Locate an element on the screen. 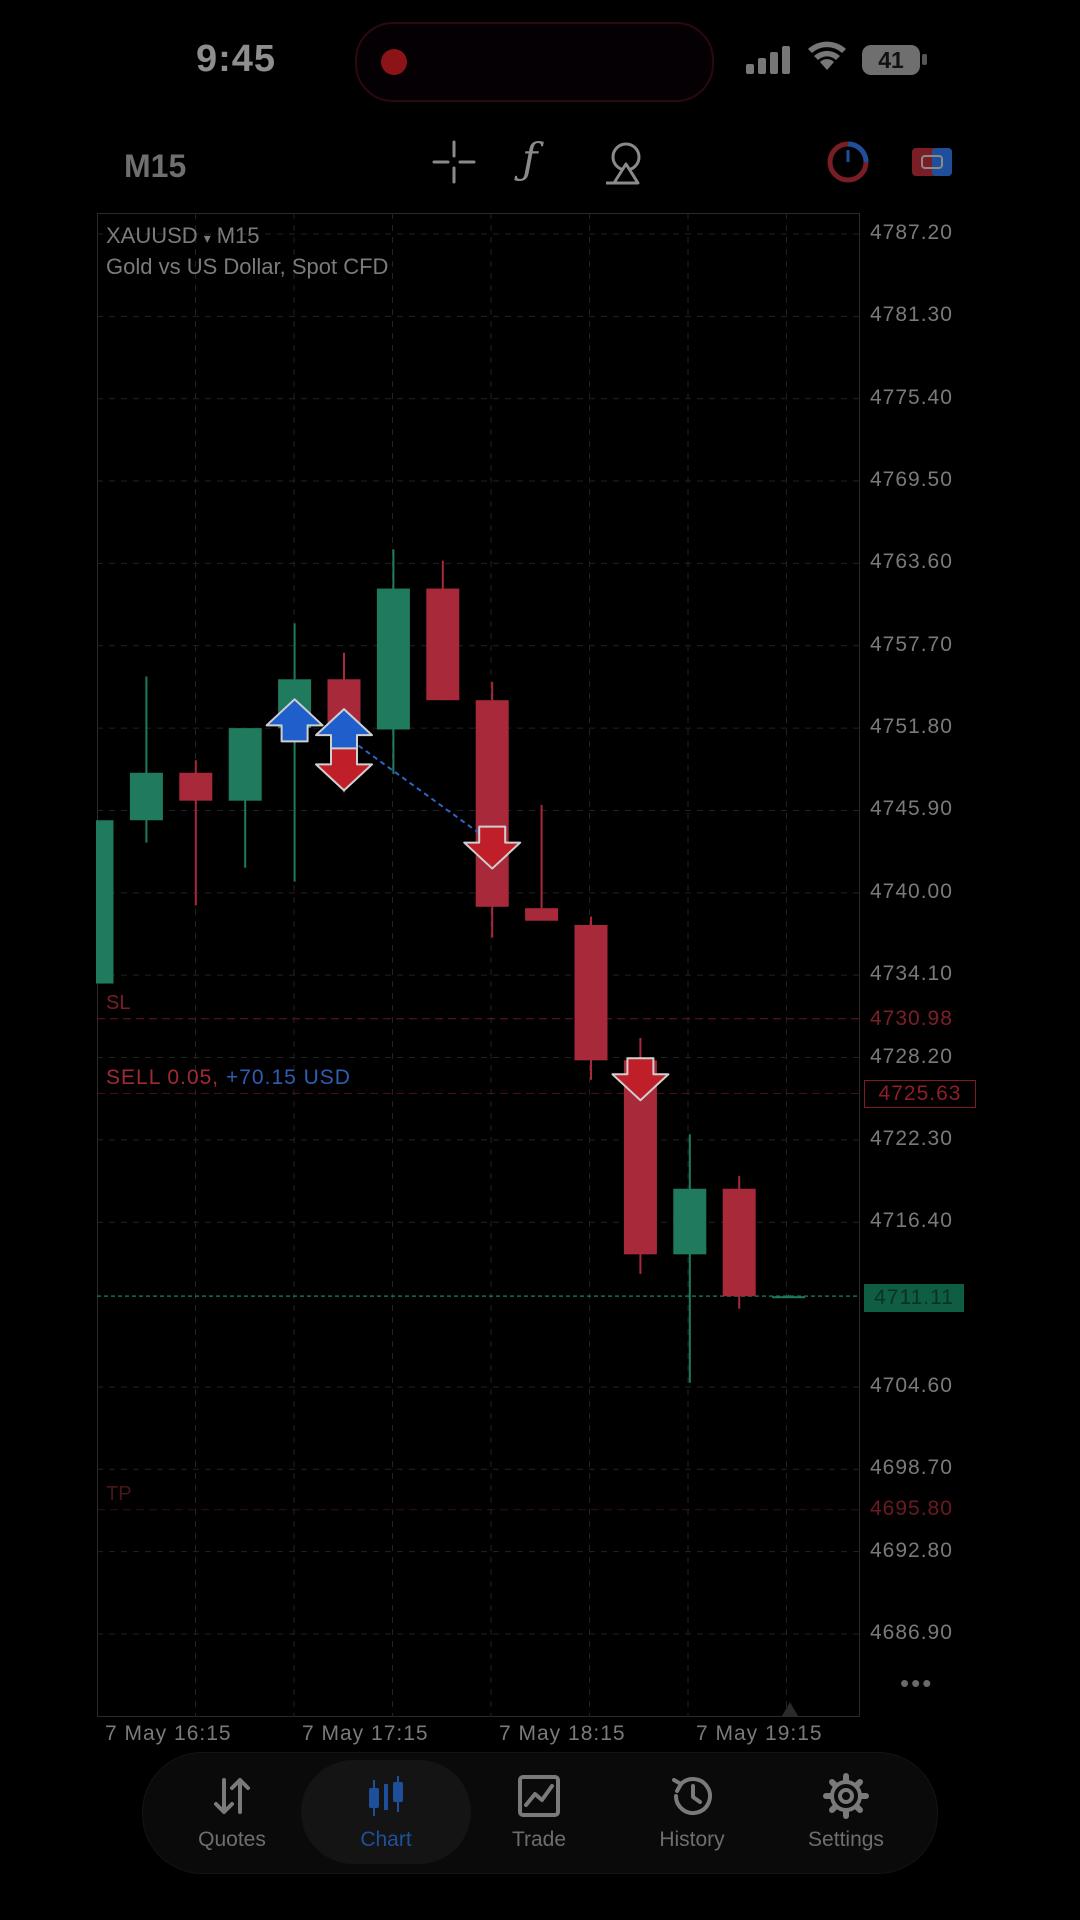 The width and height of the screenshot is (1080, 1920). price-tick-label: 4769.50 is located at coordinates (911, 480).